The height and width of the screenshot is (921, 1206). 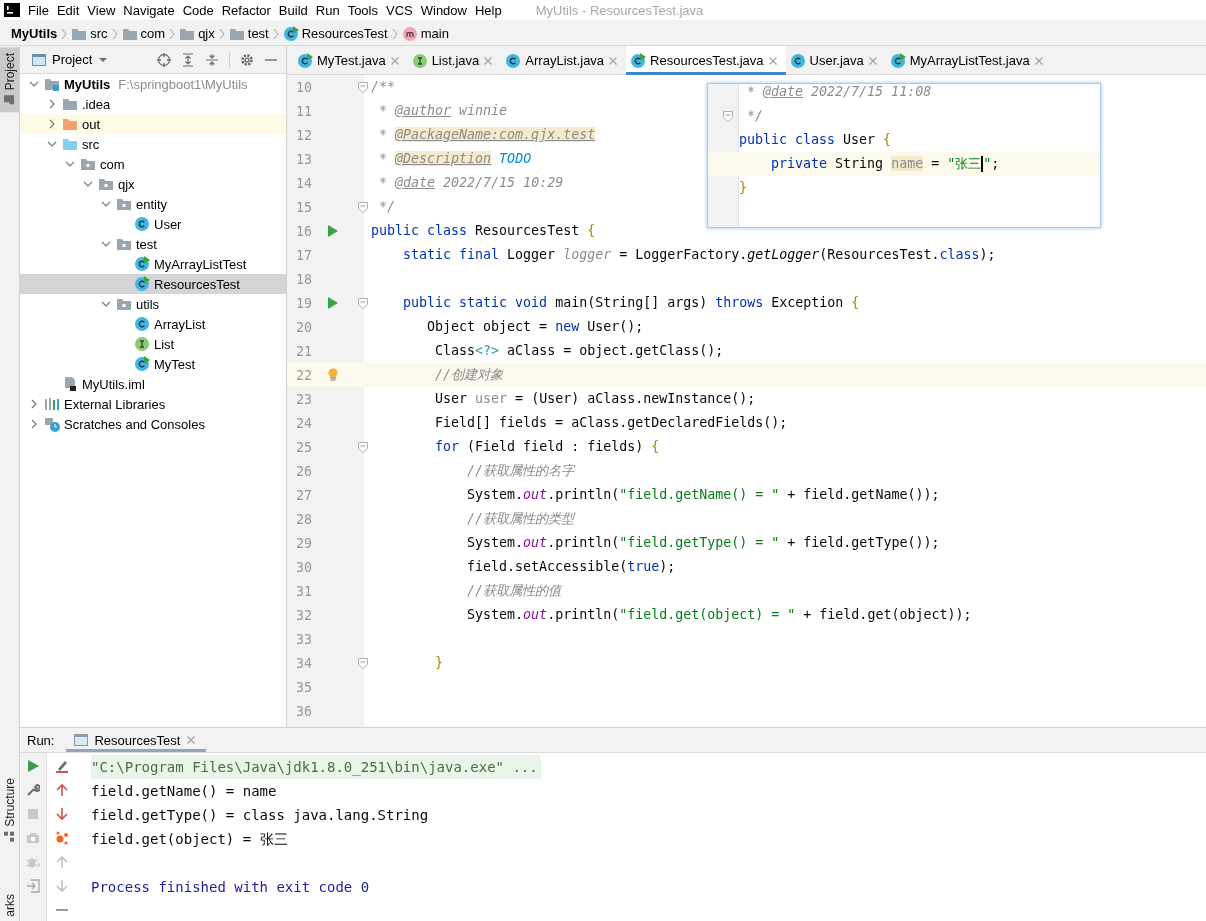 What do you see at coordinates (564, 60) in the screenshot?
I see `editor-tab: ArrayList.java` at bounding box center [564, 60].